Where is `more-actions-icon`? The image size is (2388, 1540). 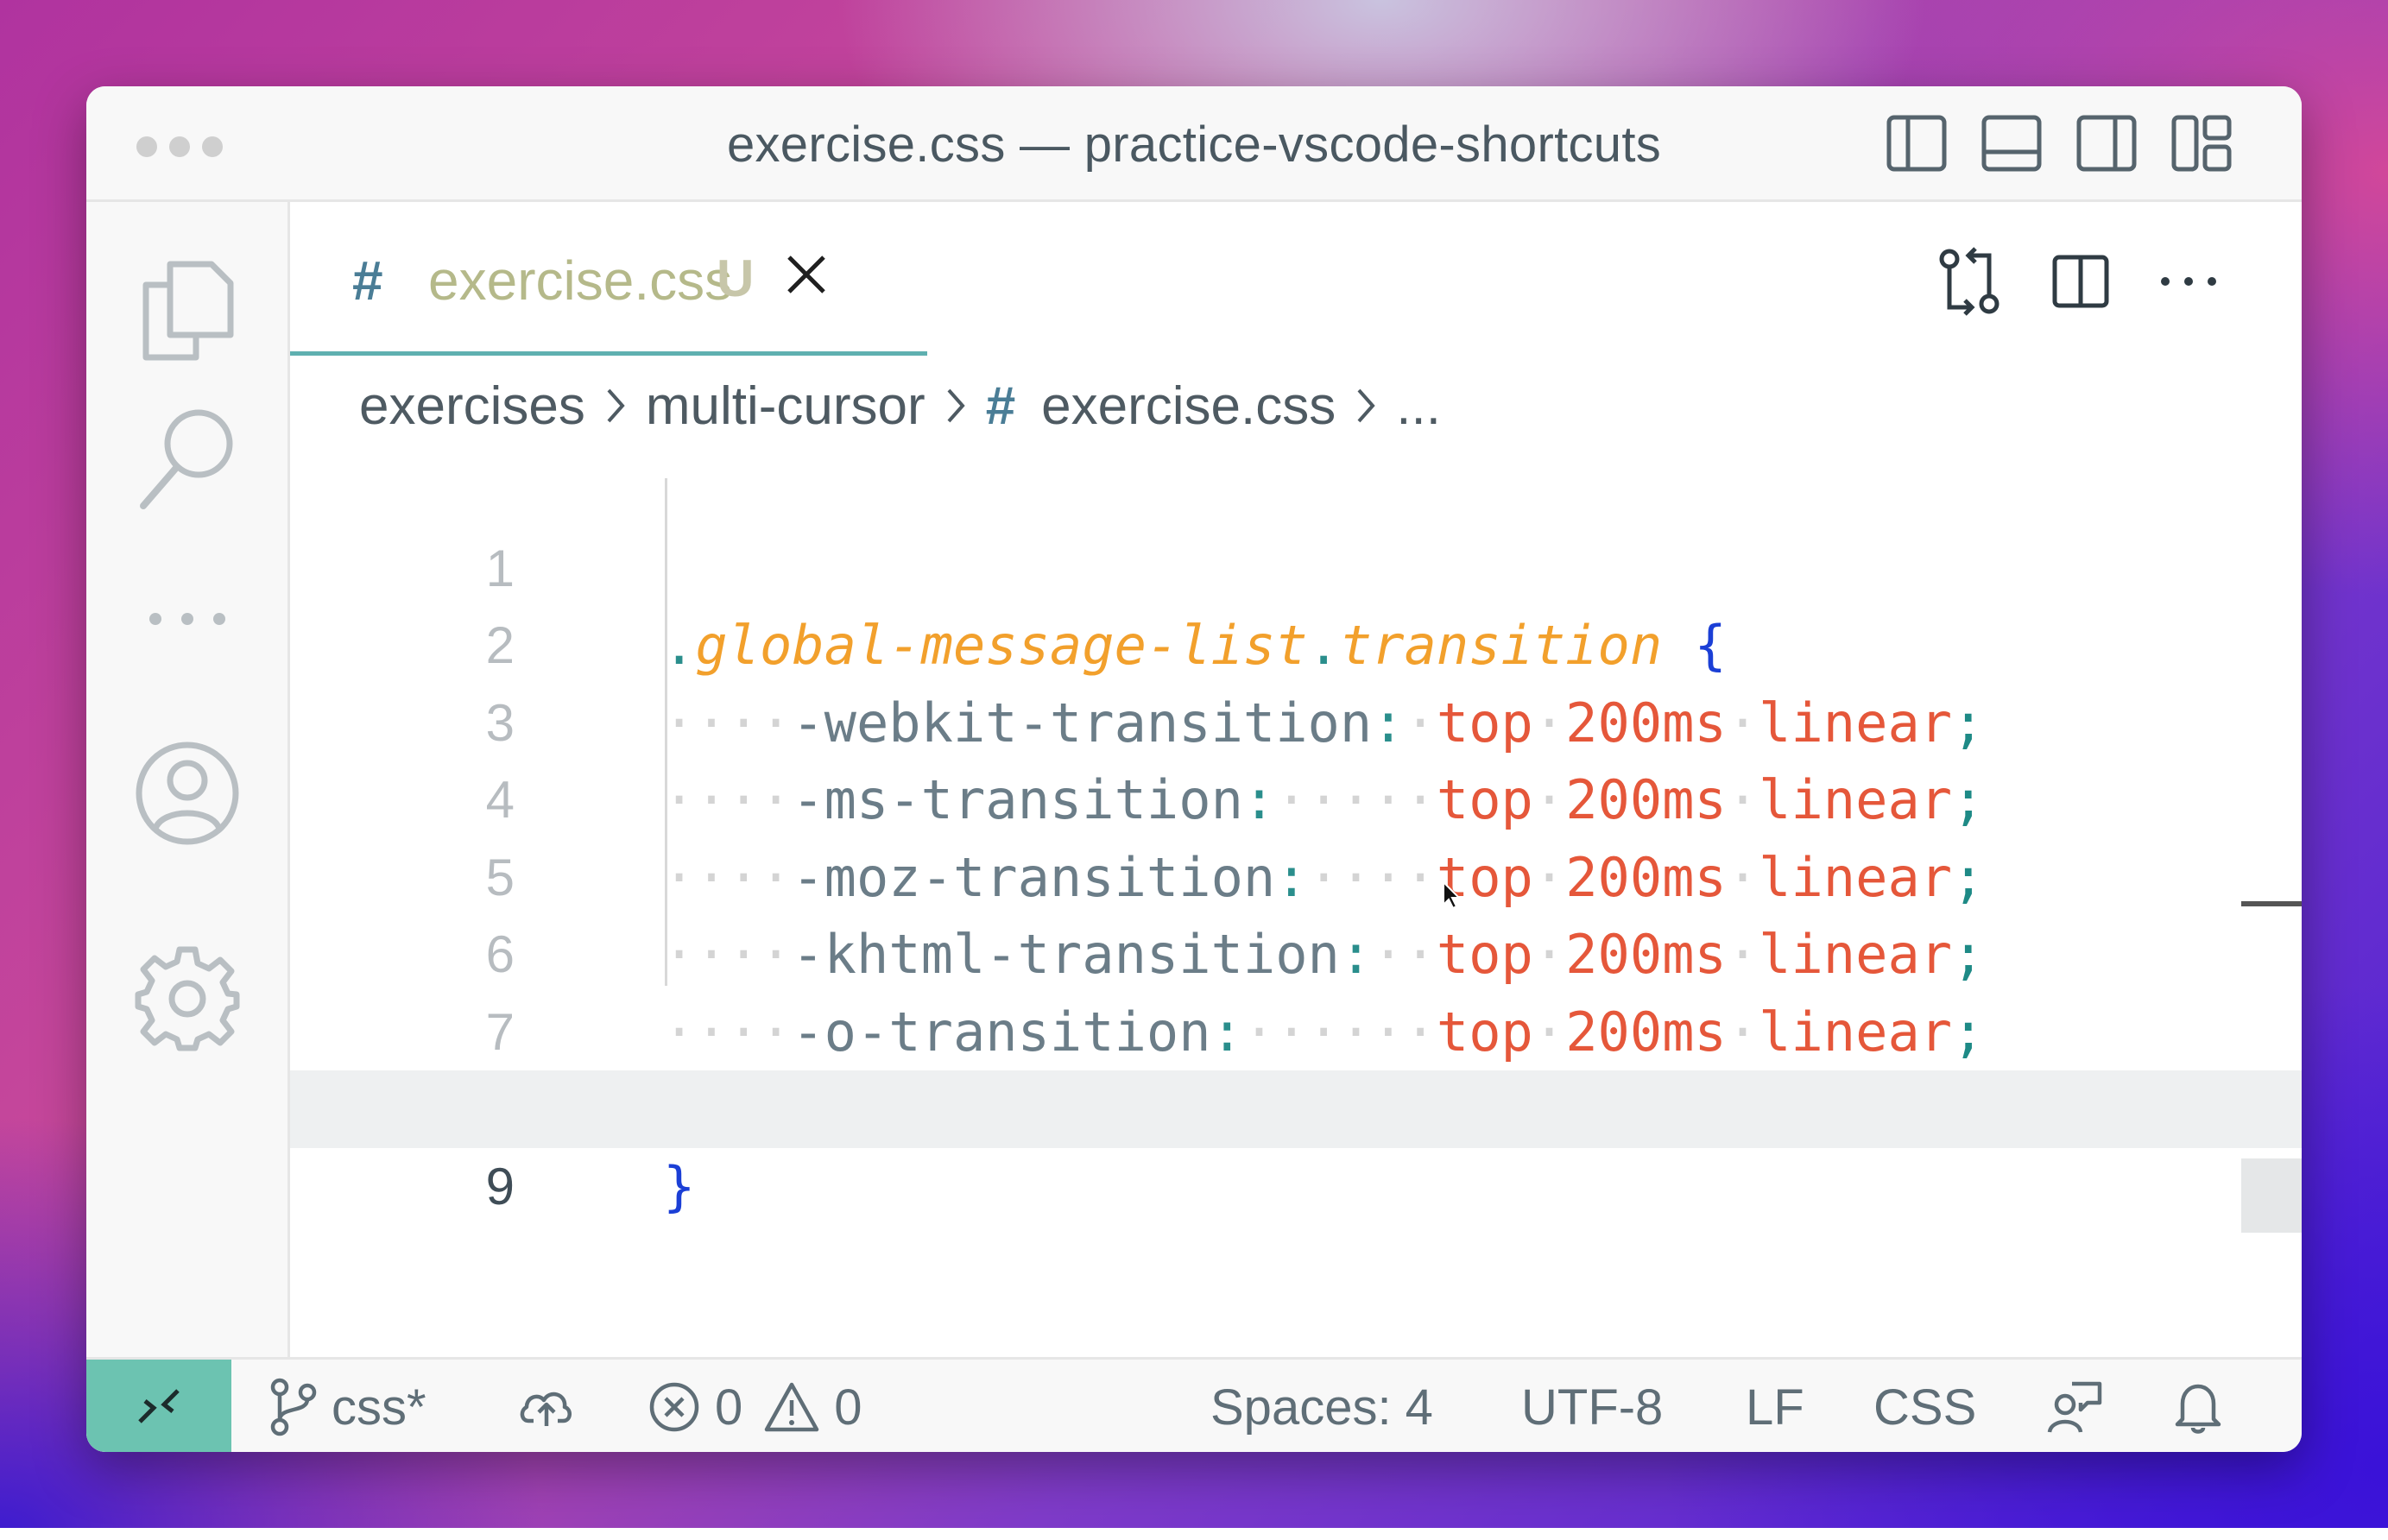 more-actions-icon is located at coordinates (2188, 281).